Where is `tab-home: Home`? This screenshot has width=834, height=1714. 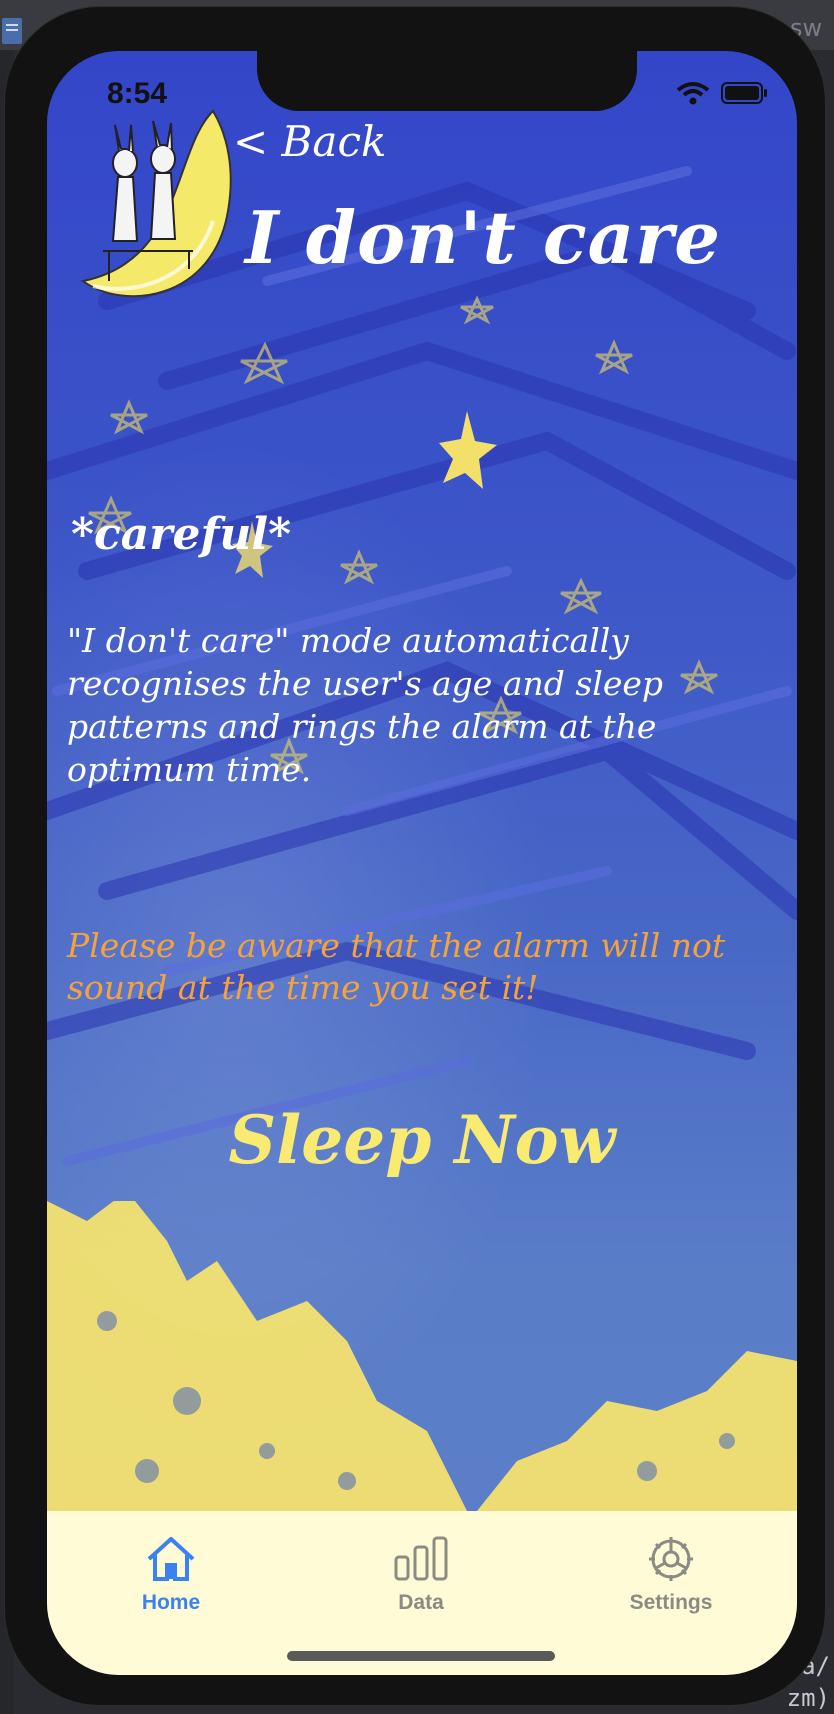 tab-home: Home is located at coordinates (171, 1575).